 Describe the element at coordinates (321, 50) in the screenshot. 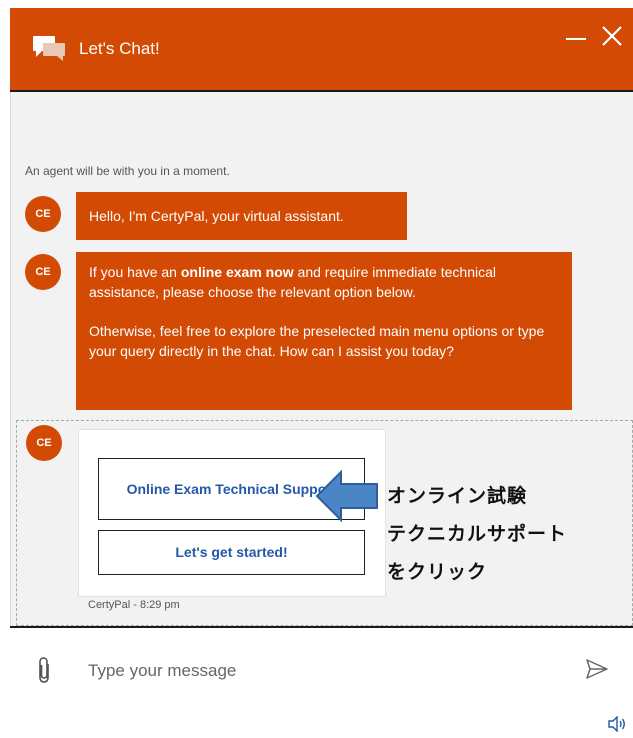

I see `chat-header: Let's Chat!` at that location.